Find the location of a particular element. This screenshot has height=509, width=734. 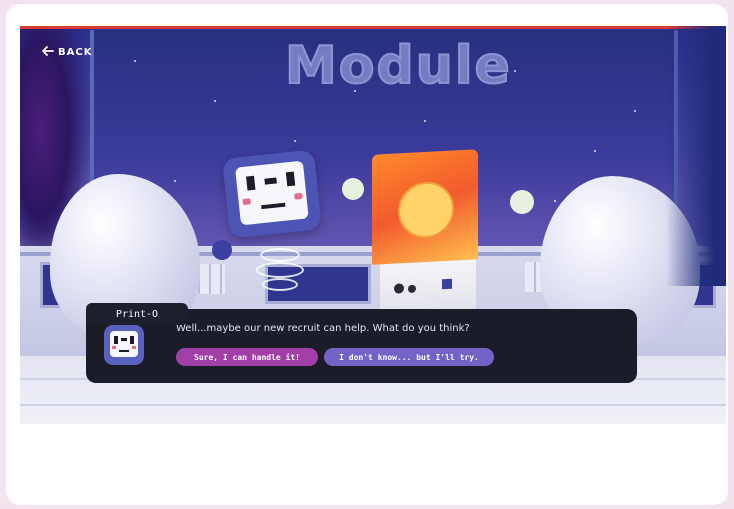

robot-face-icon is located at coordinates (124, 344).